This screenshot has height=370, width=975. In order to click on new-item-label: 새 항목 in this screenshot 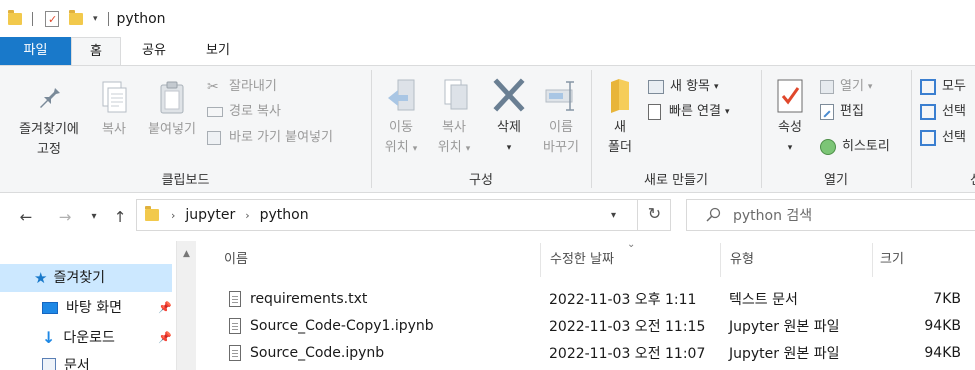, I will do `click(690, 86)`.